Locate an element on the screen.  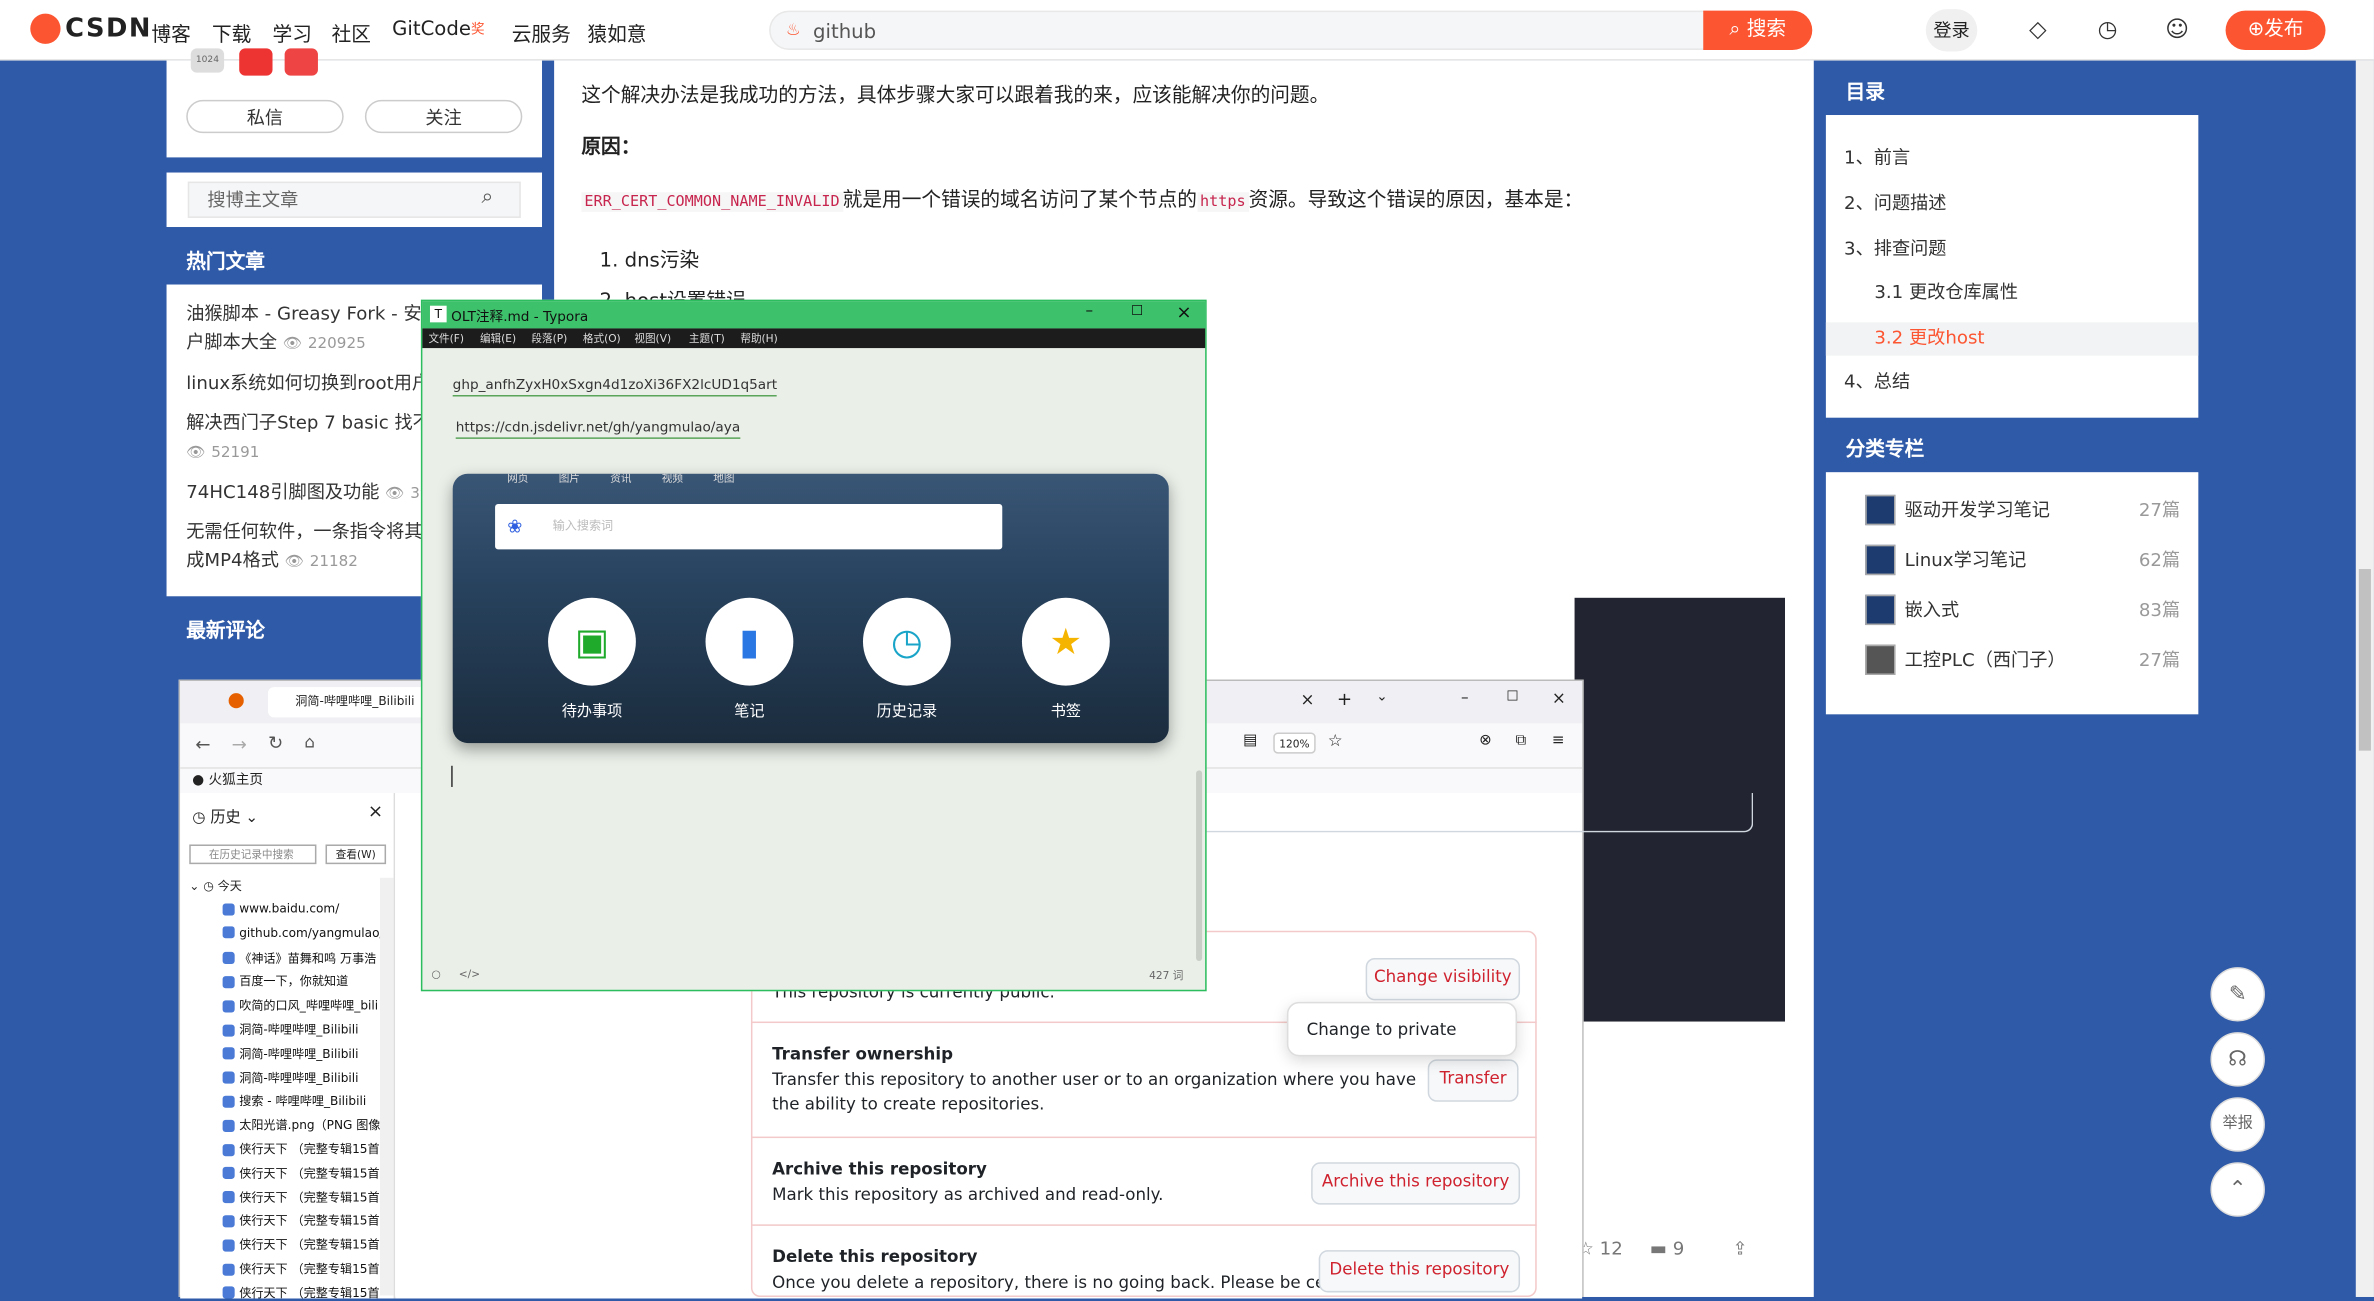
history-entry: github.com/yangmulao/ is located at coordinates (302, 933).